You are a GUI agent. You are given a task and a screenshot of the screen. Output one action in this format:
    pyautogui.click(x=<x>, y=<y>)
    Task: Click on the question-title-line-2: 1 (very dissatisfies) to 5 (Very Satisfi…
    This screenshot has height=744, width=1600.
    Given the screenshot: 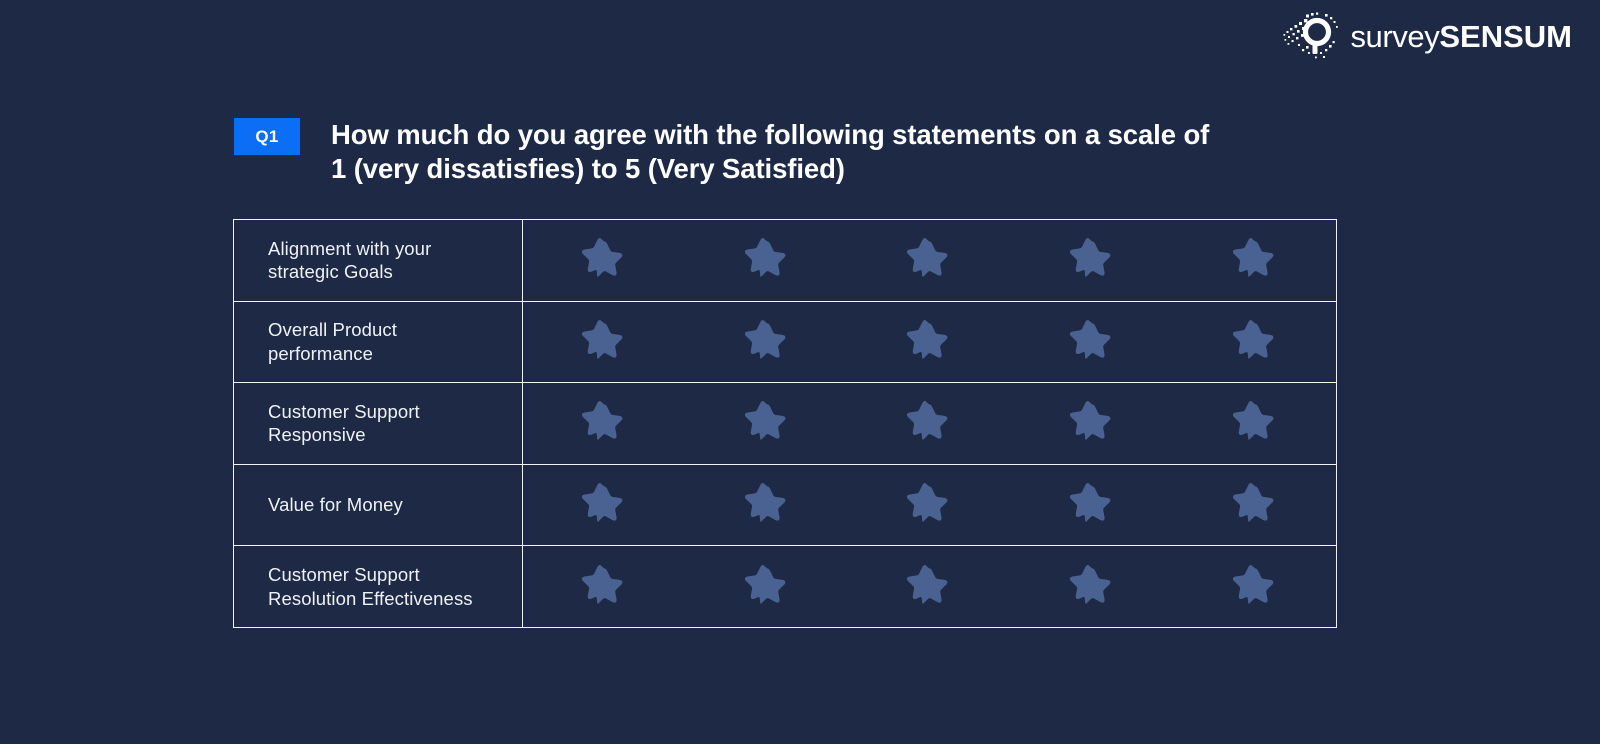 What is the action you would take?
    pyautogui.click(x=588, y=168)
    